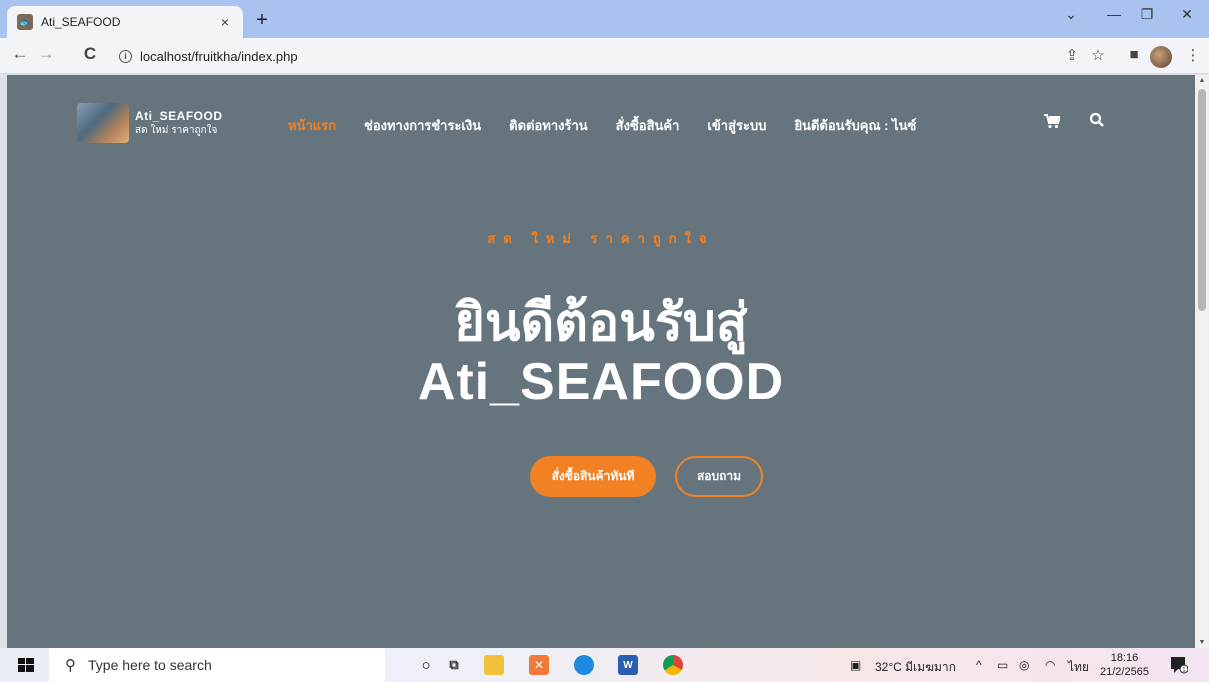 The height and width of the screenshot is (682, 1209). What do you see at coordinates (1193, 55) in the screenshot?
I see `chrome-menu-icon: ⋮` at bounding box center [1193, 55].